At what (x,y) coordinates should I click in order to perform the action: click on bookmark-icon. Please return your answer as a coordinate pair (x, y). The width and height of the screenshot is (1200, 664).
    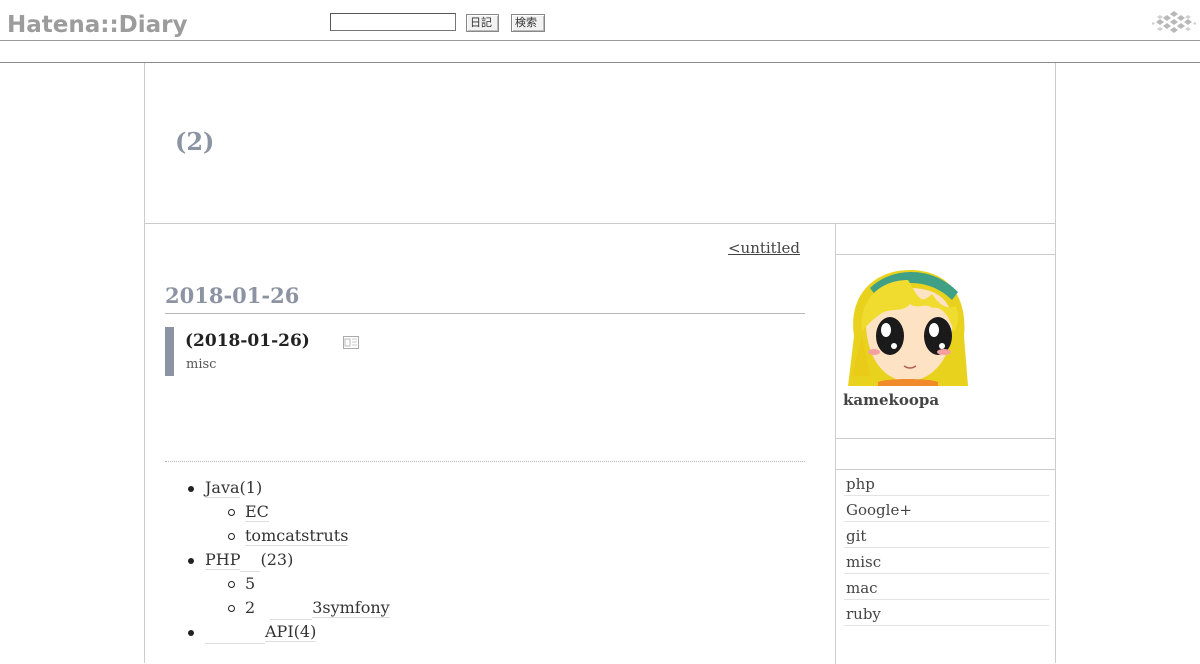
    Looking at the image, I should click on (351, 342).